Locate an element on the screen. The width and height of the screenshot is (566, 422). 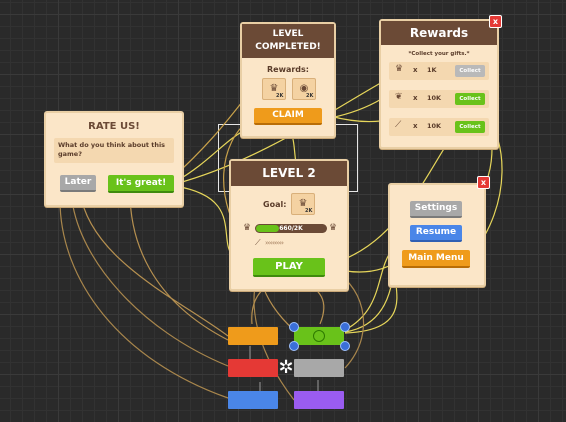
goal-label: Goal: is located at coordinates (275, 204).